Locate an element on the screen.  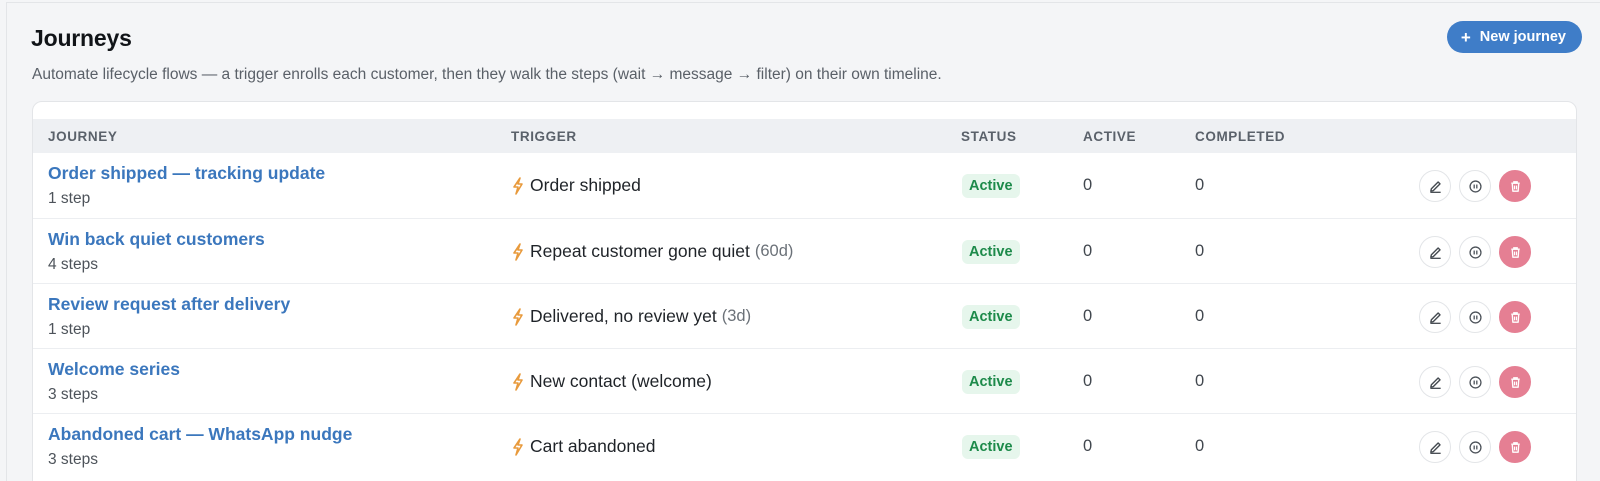
new-journey-button: + New journey is located at coordinates (1514, 37).